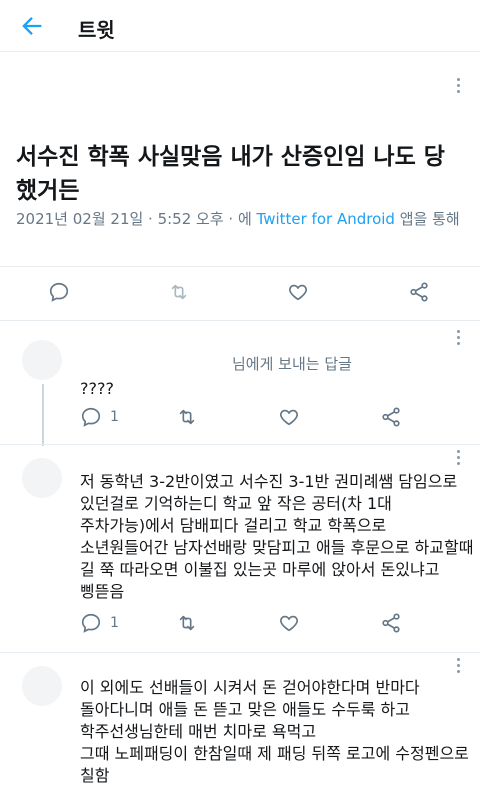 The height and width of the screenshot is (792, 480). Describe the element at coordinates (277, 547) in the screenshot. I see `reply-line: 소년원들어간 남자선배랑 맞담피고 애들 후문으로 하교할때` at that location.